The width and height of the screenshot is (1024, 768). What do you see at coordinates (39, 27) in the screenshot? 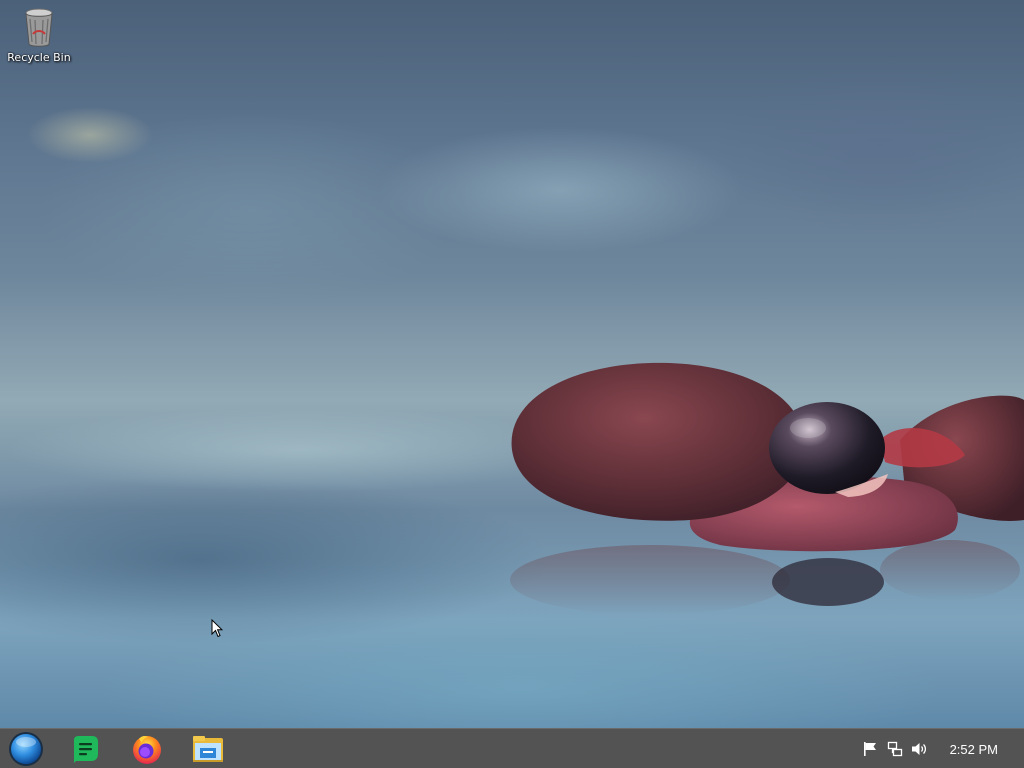
I see `recycle-bin-icon` at bounding box center [39, 27].